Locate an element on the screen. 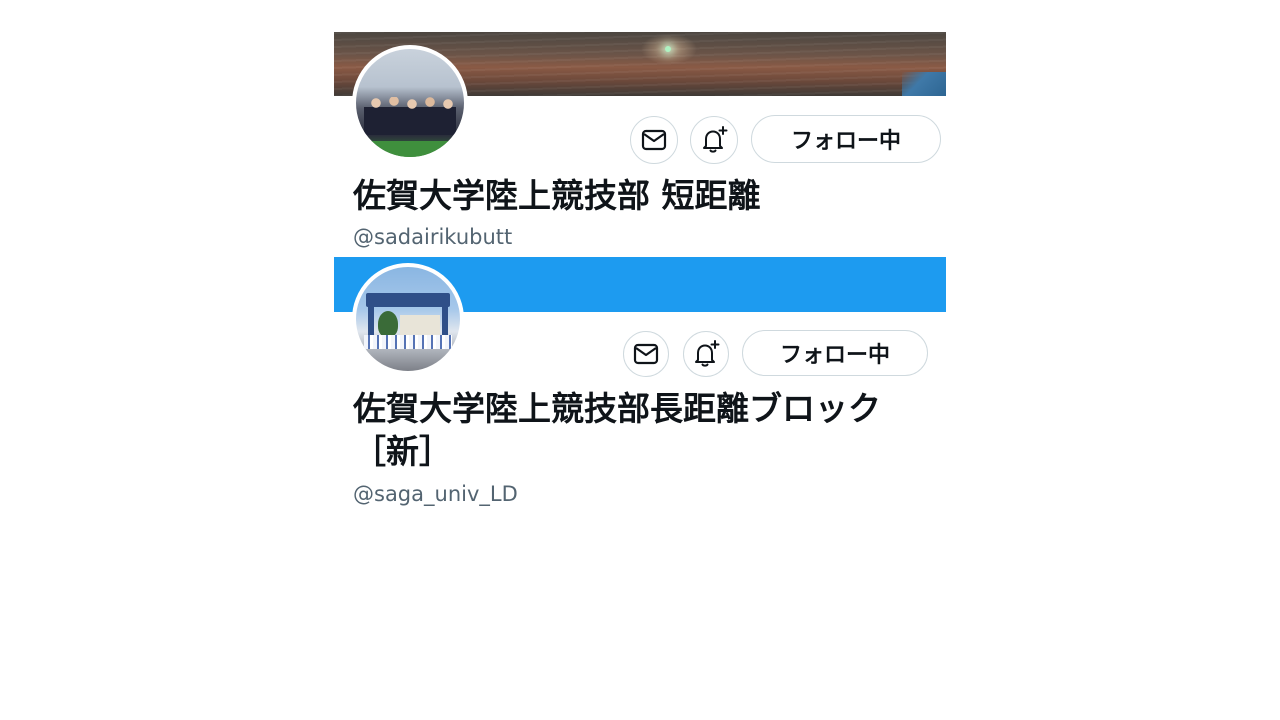  profile-handle: @sadairikubutt is located at coordinates (432, 237).